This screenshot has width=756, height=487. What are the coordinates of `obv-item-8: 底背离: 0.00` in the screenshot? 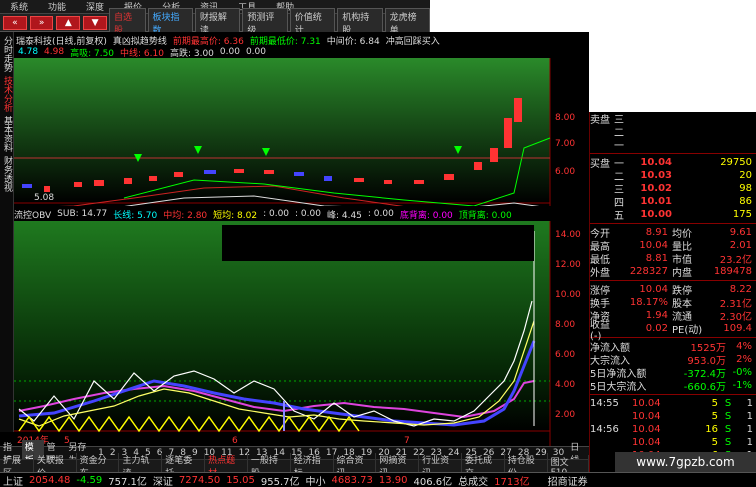 It's located at (426, 215).